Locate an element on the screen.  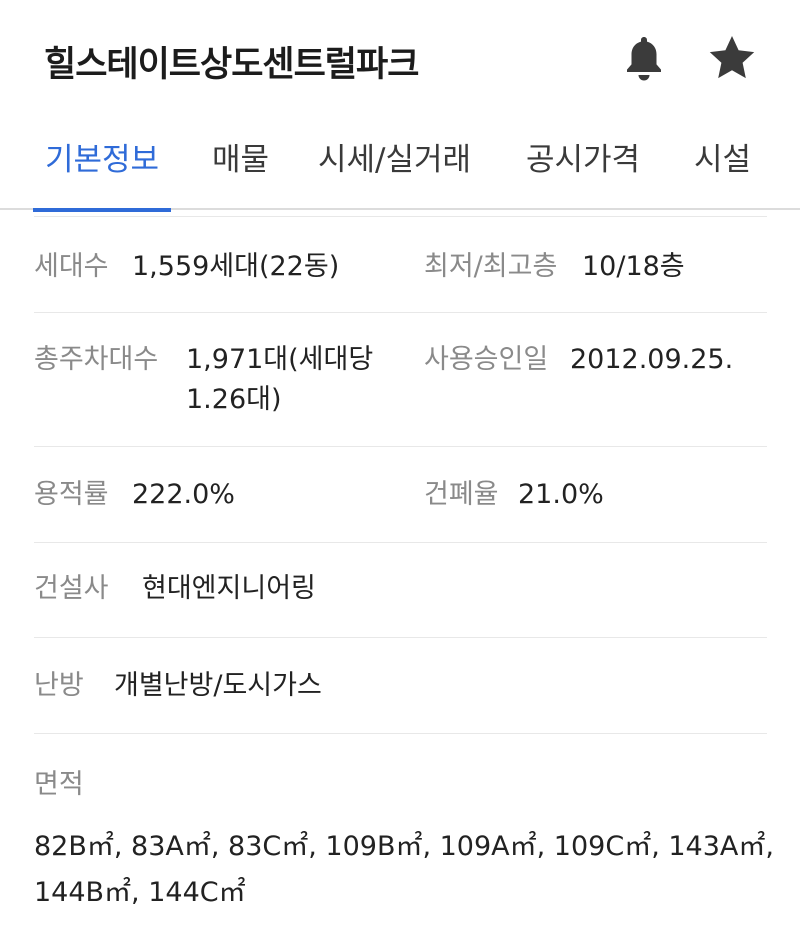
households-label: 세대수 is located at coordinates (71, 266).